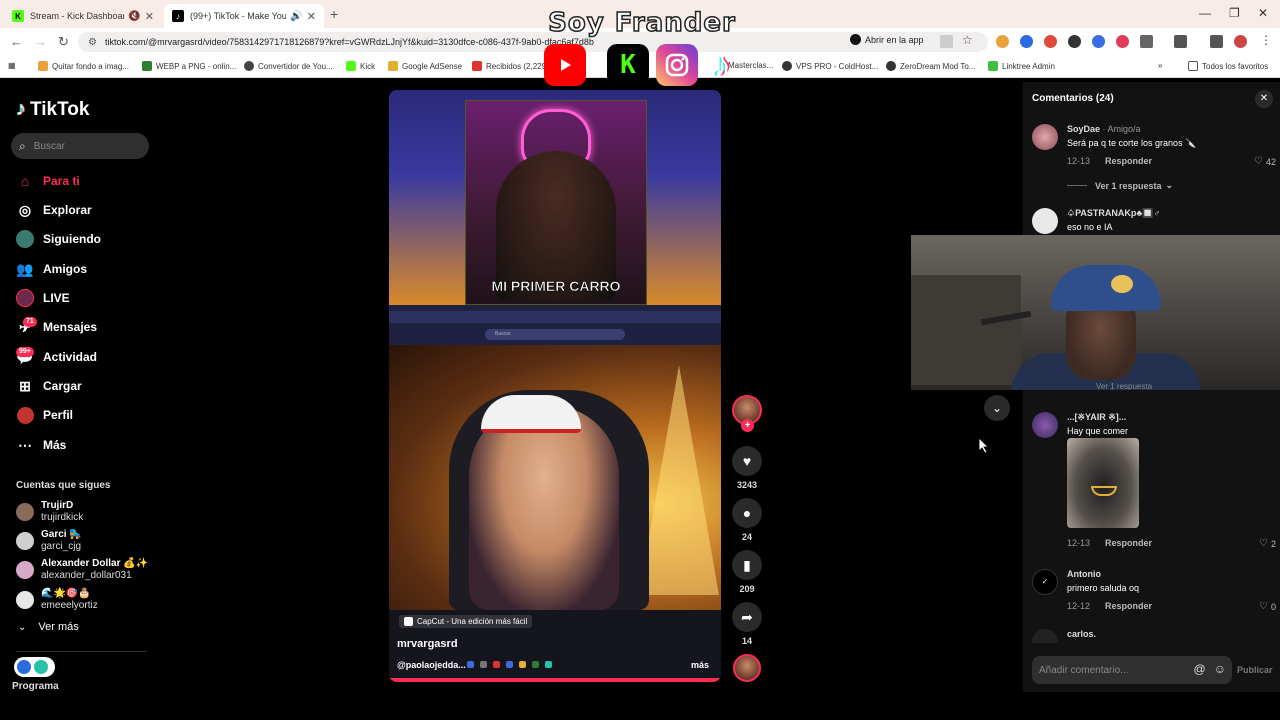 The image size is (1280, 720). What do you see at coordinates (1079, 161) in the screenshot?
I see `comment-date: 12-13` at bounding box center [1079, 161].